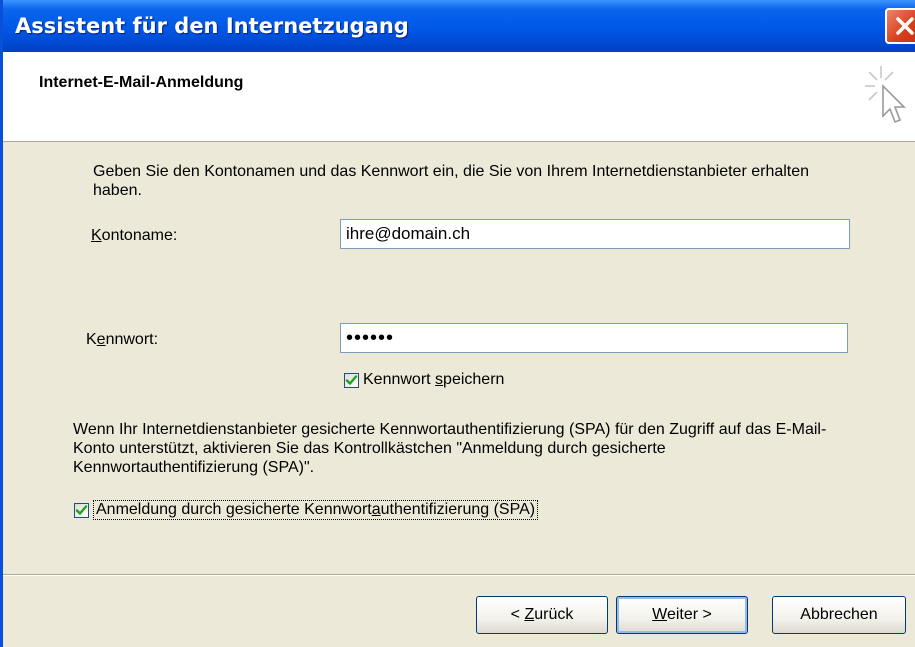 Image resolution: width=915 pixels, height=647 pixels. What do you see at coordinates (905, 26) in the screenshot?
I see `close-icon` at bounding box center [905, 26].